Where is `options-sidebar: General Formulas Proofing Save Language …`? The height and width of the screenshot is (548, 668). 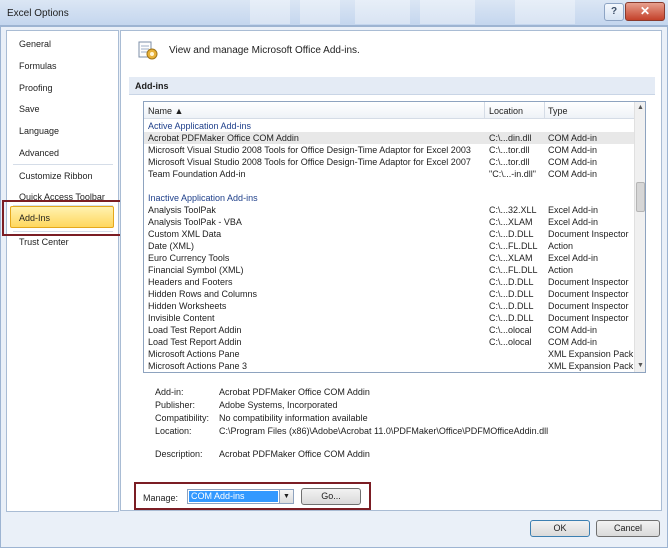
options-sidebar: General Formulas Proofing Save Language … is located at coordinates (62, 271).